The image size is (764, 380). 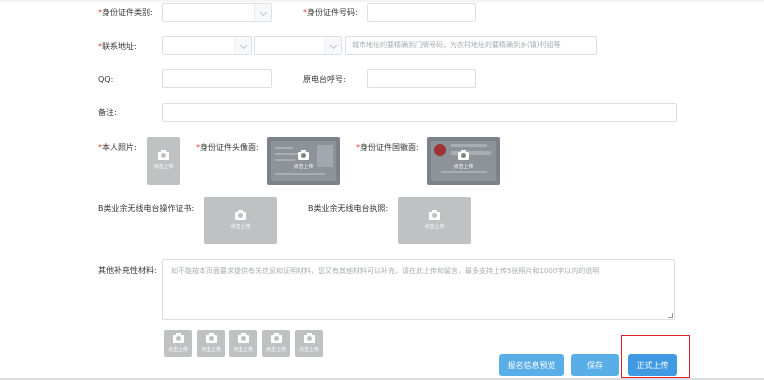 What do you see at coordinates (178, 343) in the screenshot?
I see `supplement-upload-1: 点击上传` at bounding box center [178, 343].